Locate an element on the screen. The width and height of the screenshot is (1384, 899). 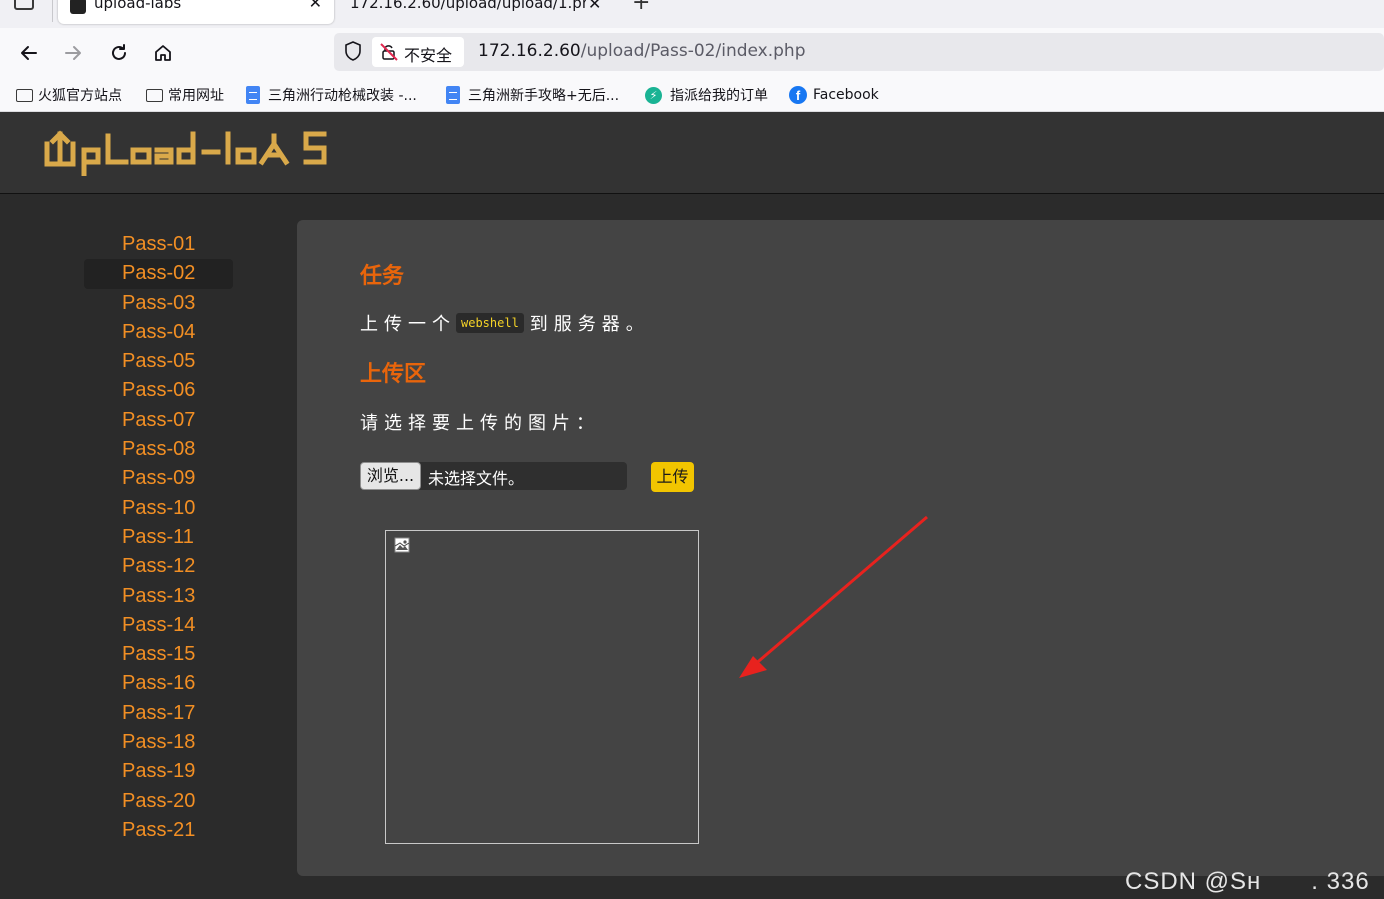
site-header is located at coordinates (692, 153).